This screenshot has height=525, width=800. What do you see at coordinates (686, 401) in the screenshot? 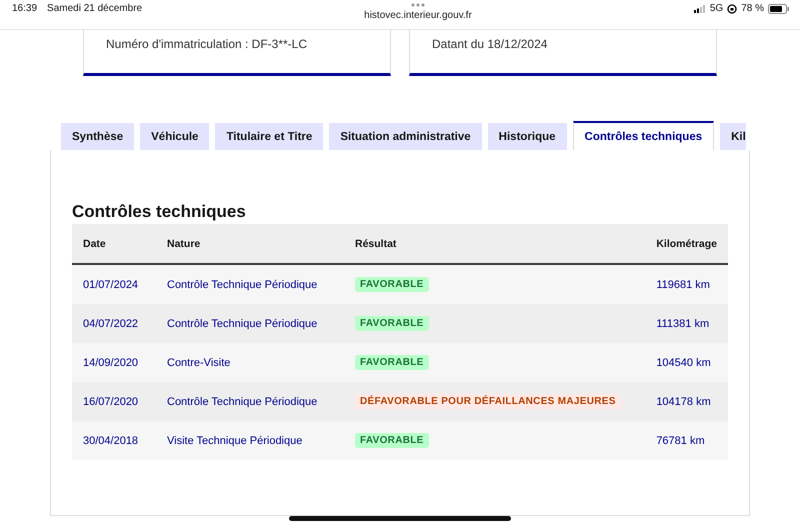
I see `table-cell: 104178 km` at bounding box center [686, 401].